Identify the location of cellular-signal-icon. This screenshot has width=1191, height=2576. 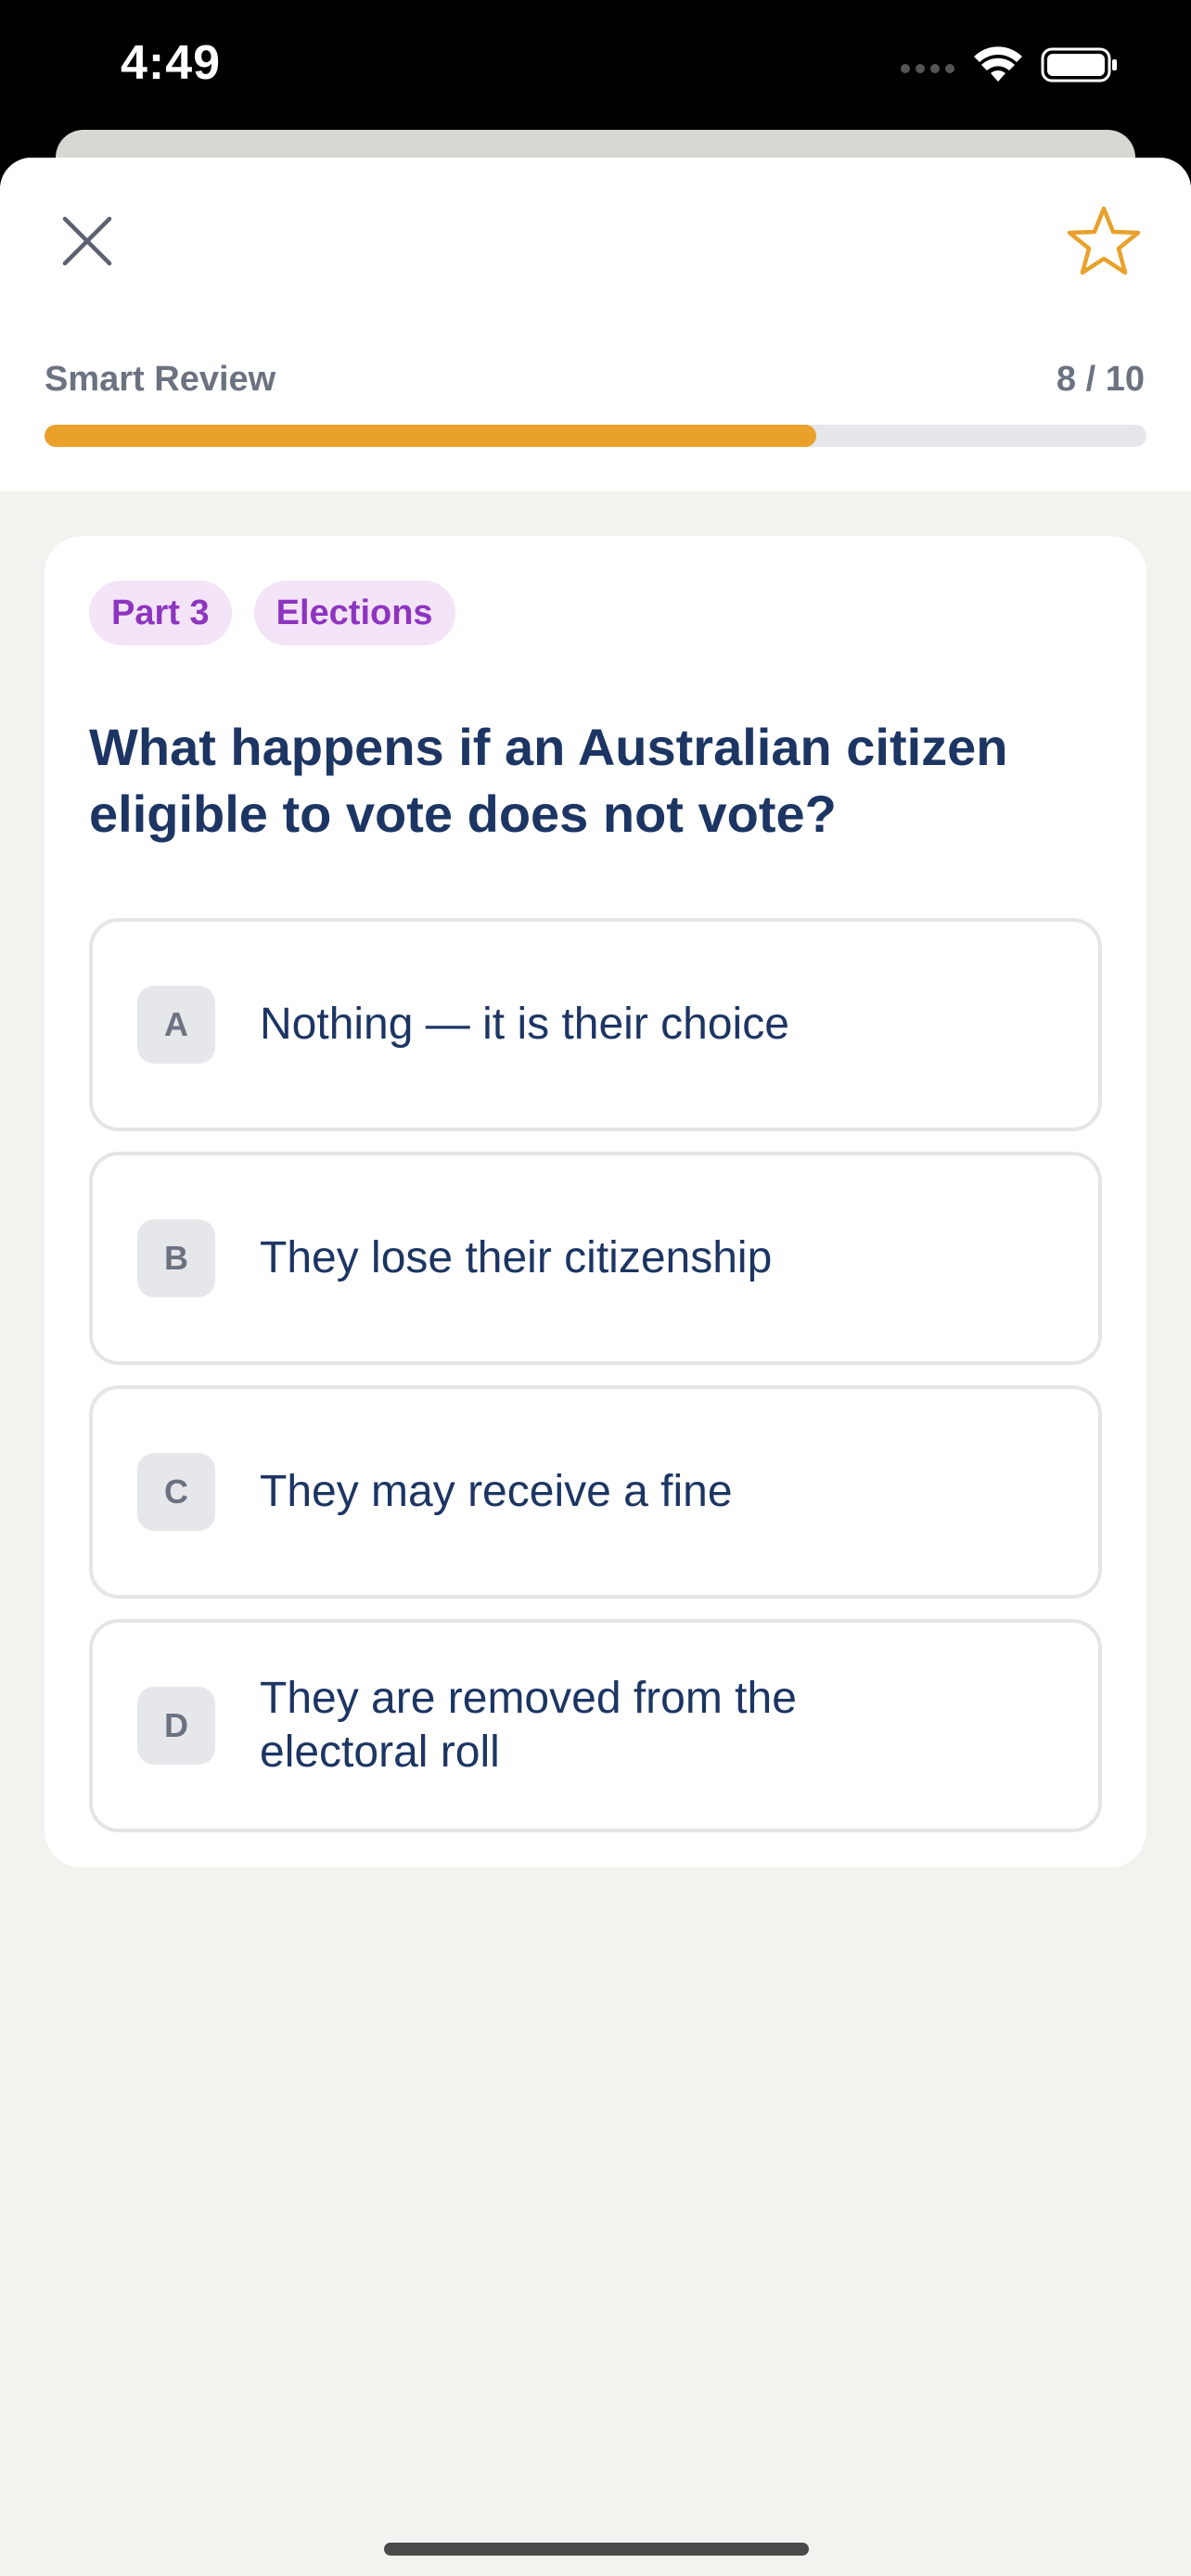
(927, 67).